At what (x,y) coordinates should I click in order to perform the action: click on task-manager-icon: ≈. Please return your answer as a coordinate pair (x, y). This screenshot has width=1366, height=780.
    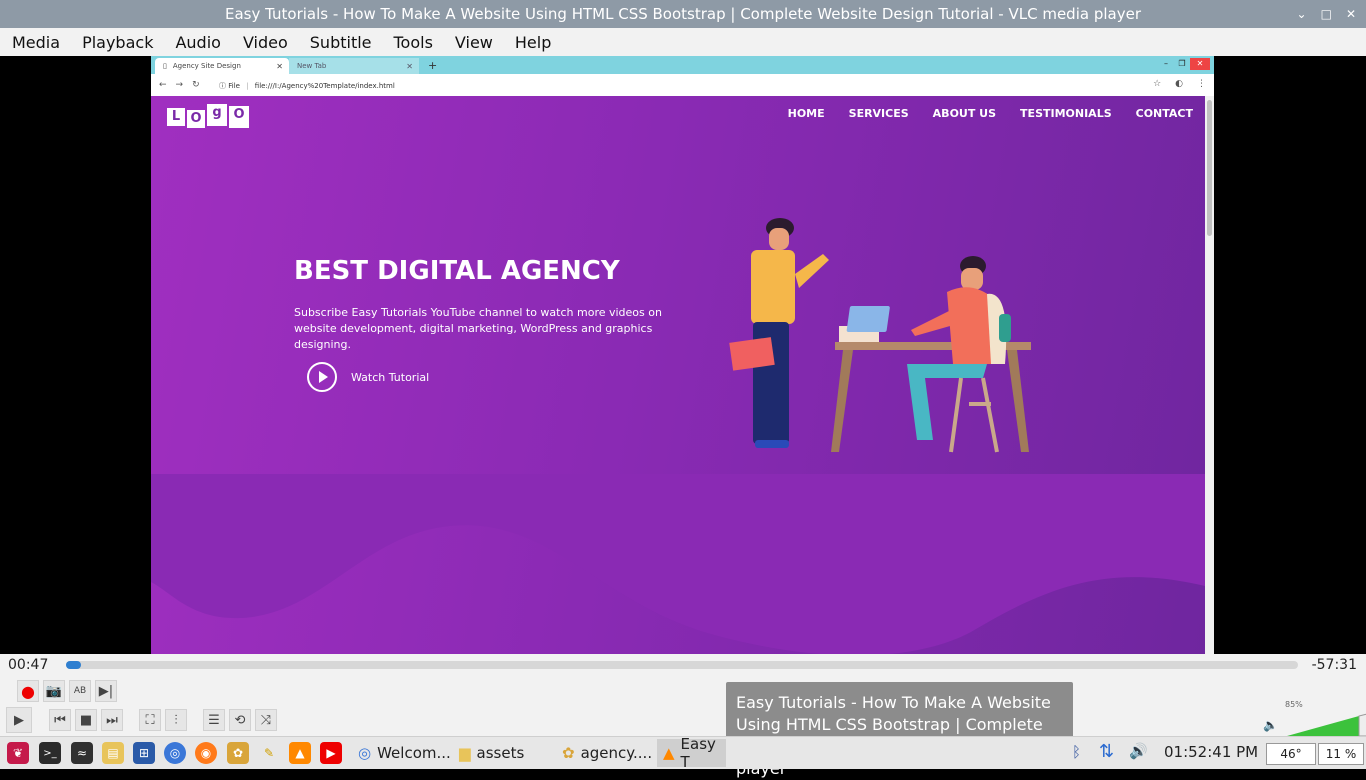
    Looking at the image, I should click on (82, 753).